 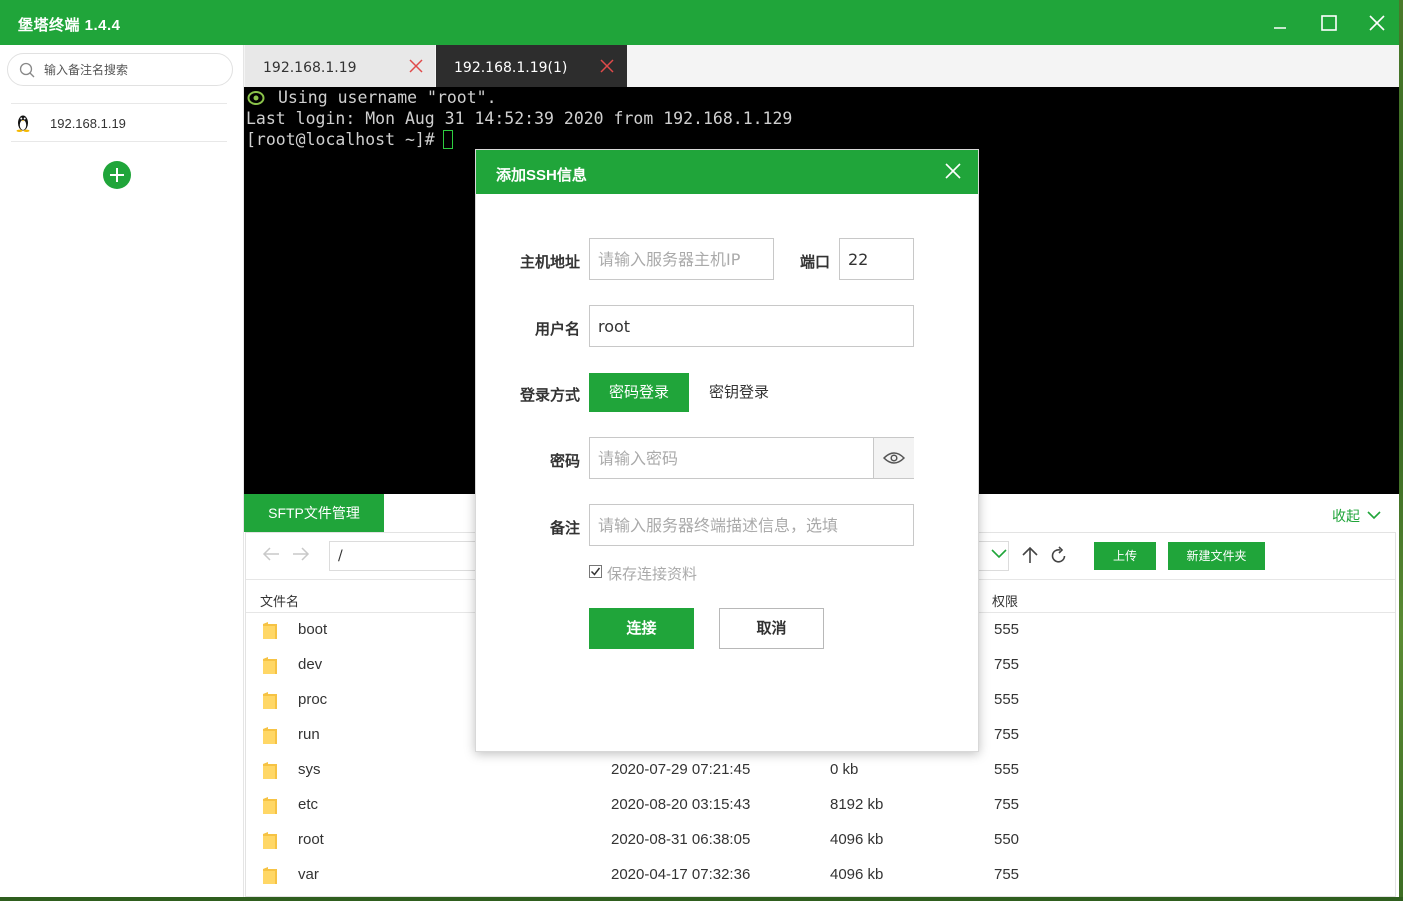 I want to click on tab-label: 192.168.1.19(1), so click(x=511, y=68).